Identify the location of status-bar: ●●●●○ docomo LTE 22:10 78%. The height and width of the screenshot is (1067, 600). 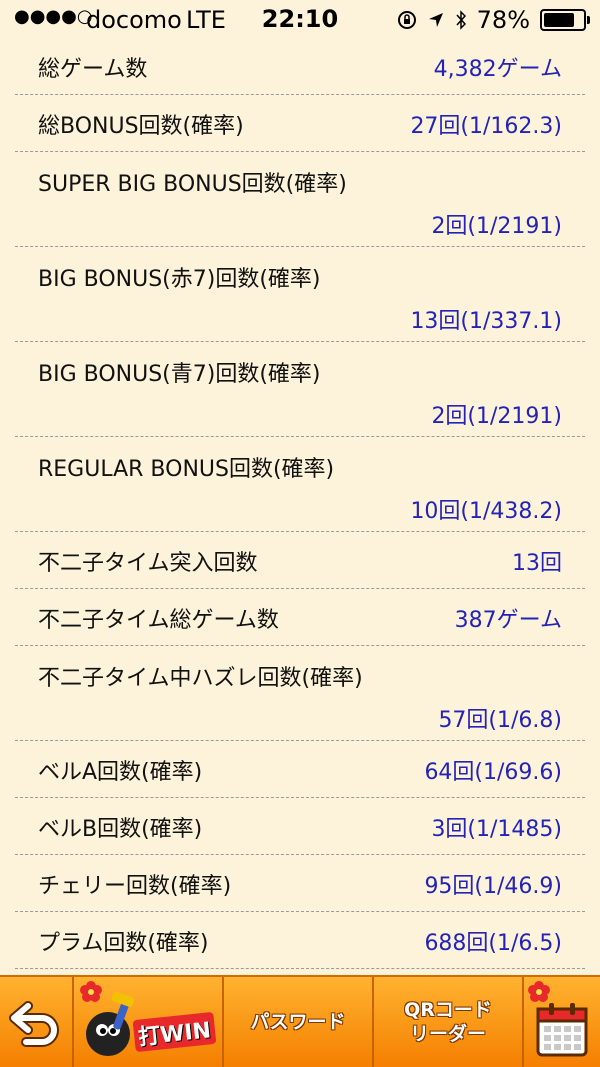
(300, 20).